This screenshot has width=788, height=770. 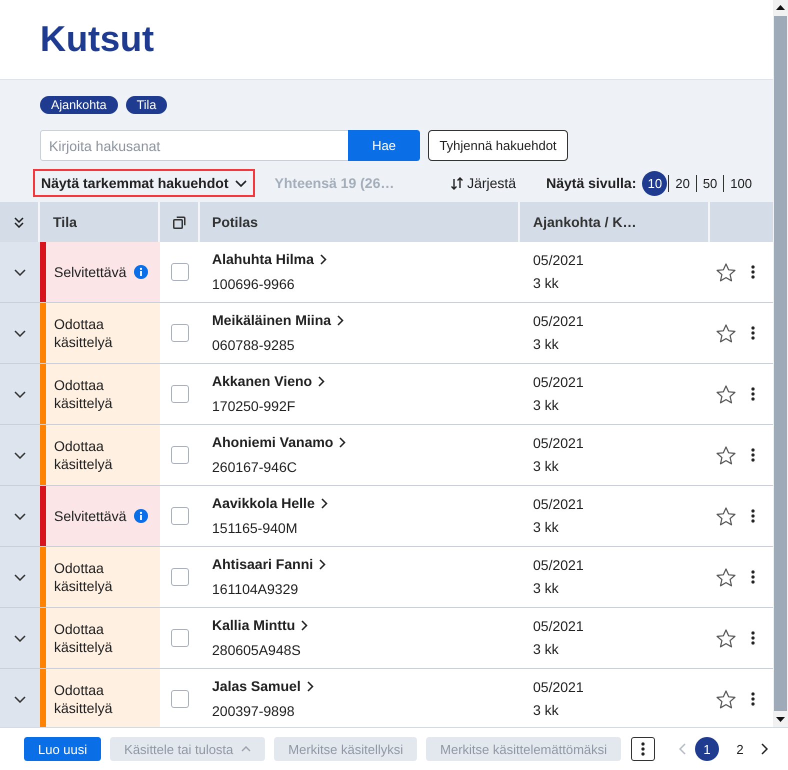 I want to click on scrollbar-track, so click(x=780, y=363).